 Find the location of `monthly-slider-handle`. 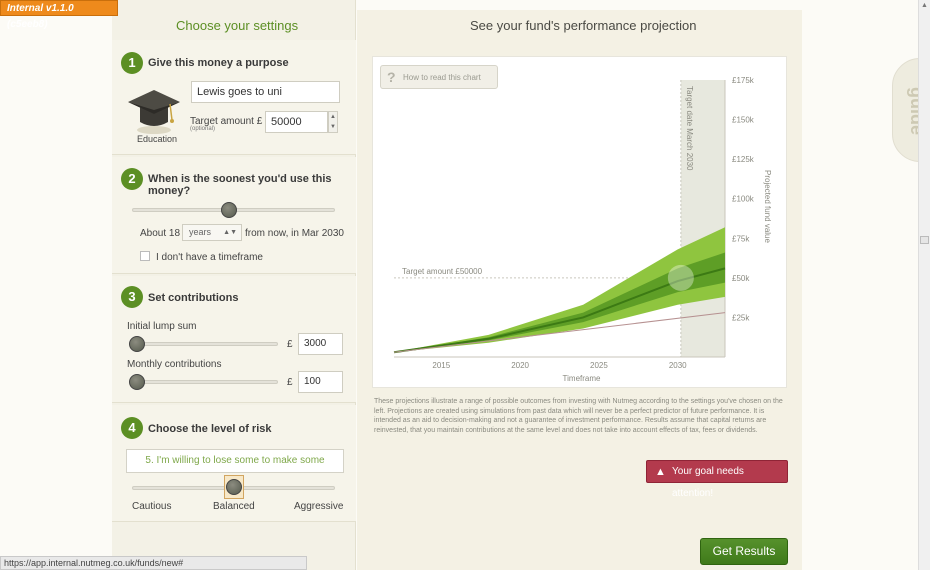

monthly-slider-handle is located at coordinates (137, 382).